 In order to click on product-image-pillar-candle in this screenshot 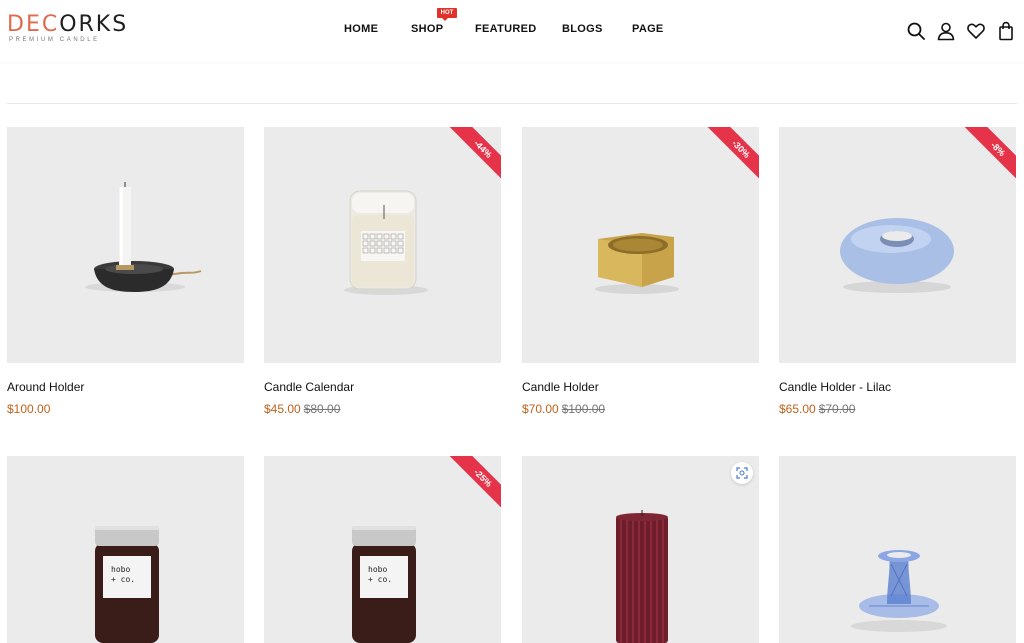, I will do `click(640, 549)`.